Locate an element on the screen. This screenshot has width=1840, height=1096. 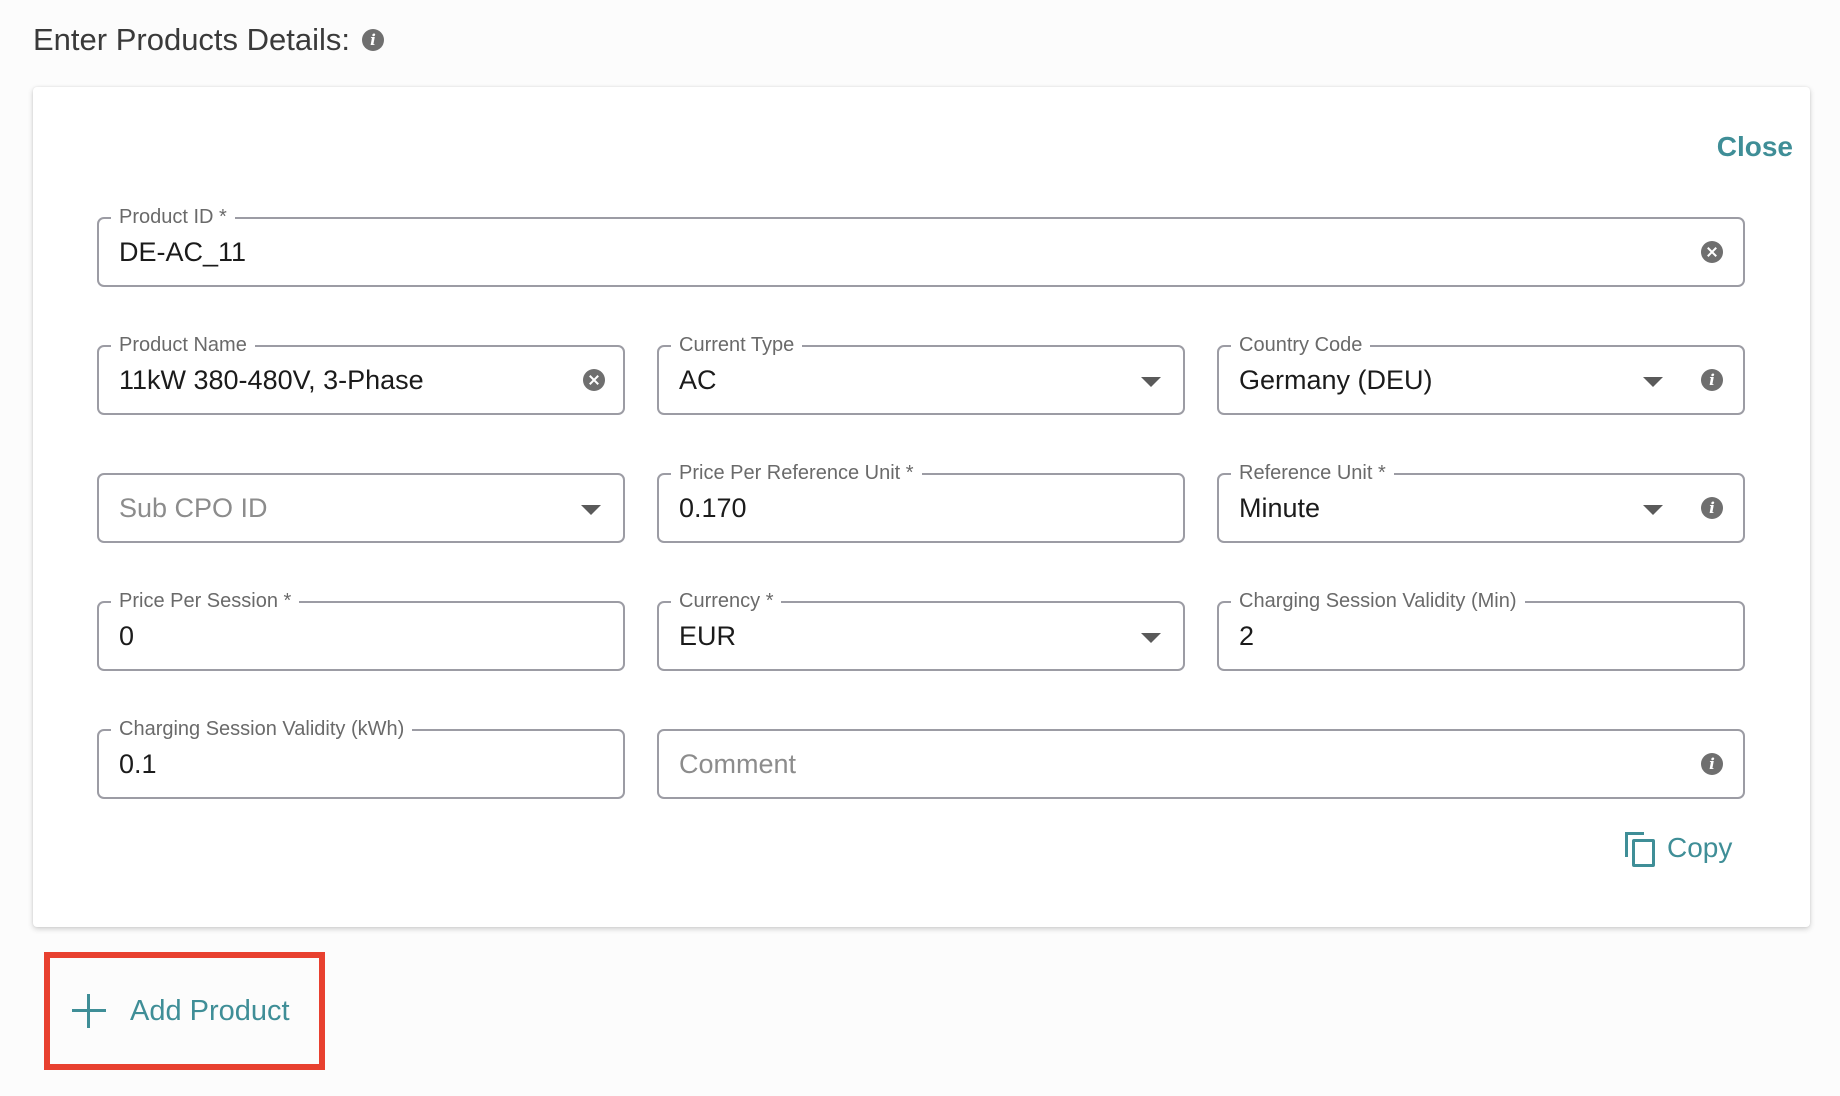
current-type-select: Current Type AC is located at coordinates (921, 374).